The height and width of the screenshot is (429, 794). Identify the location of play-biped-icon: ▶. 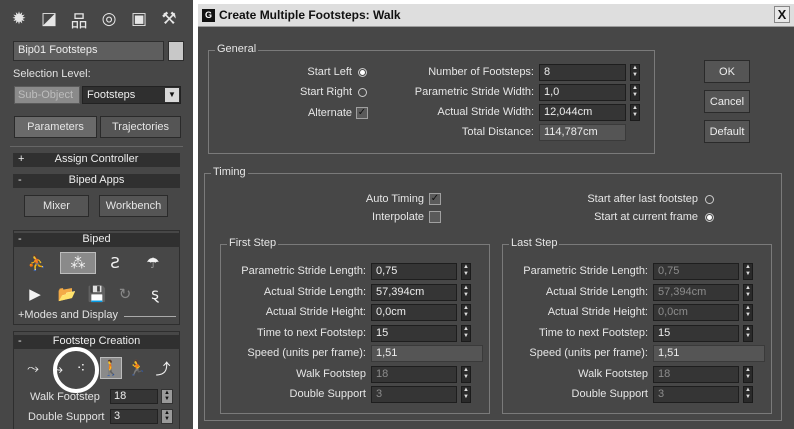
(35, 294).